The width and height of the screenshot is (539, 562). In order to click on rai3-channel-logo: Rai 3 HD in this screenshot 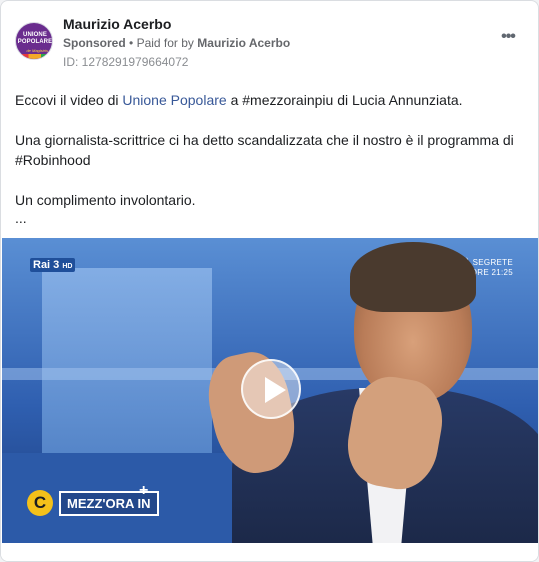, I will do `click(53, 265)`.